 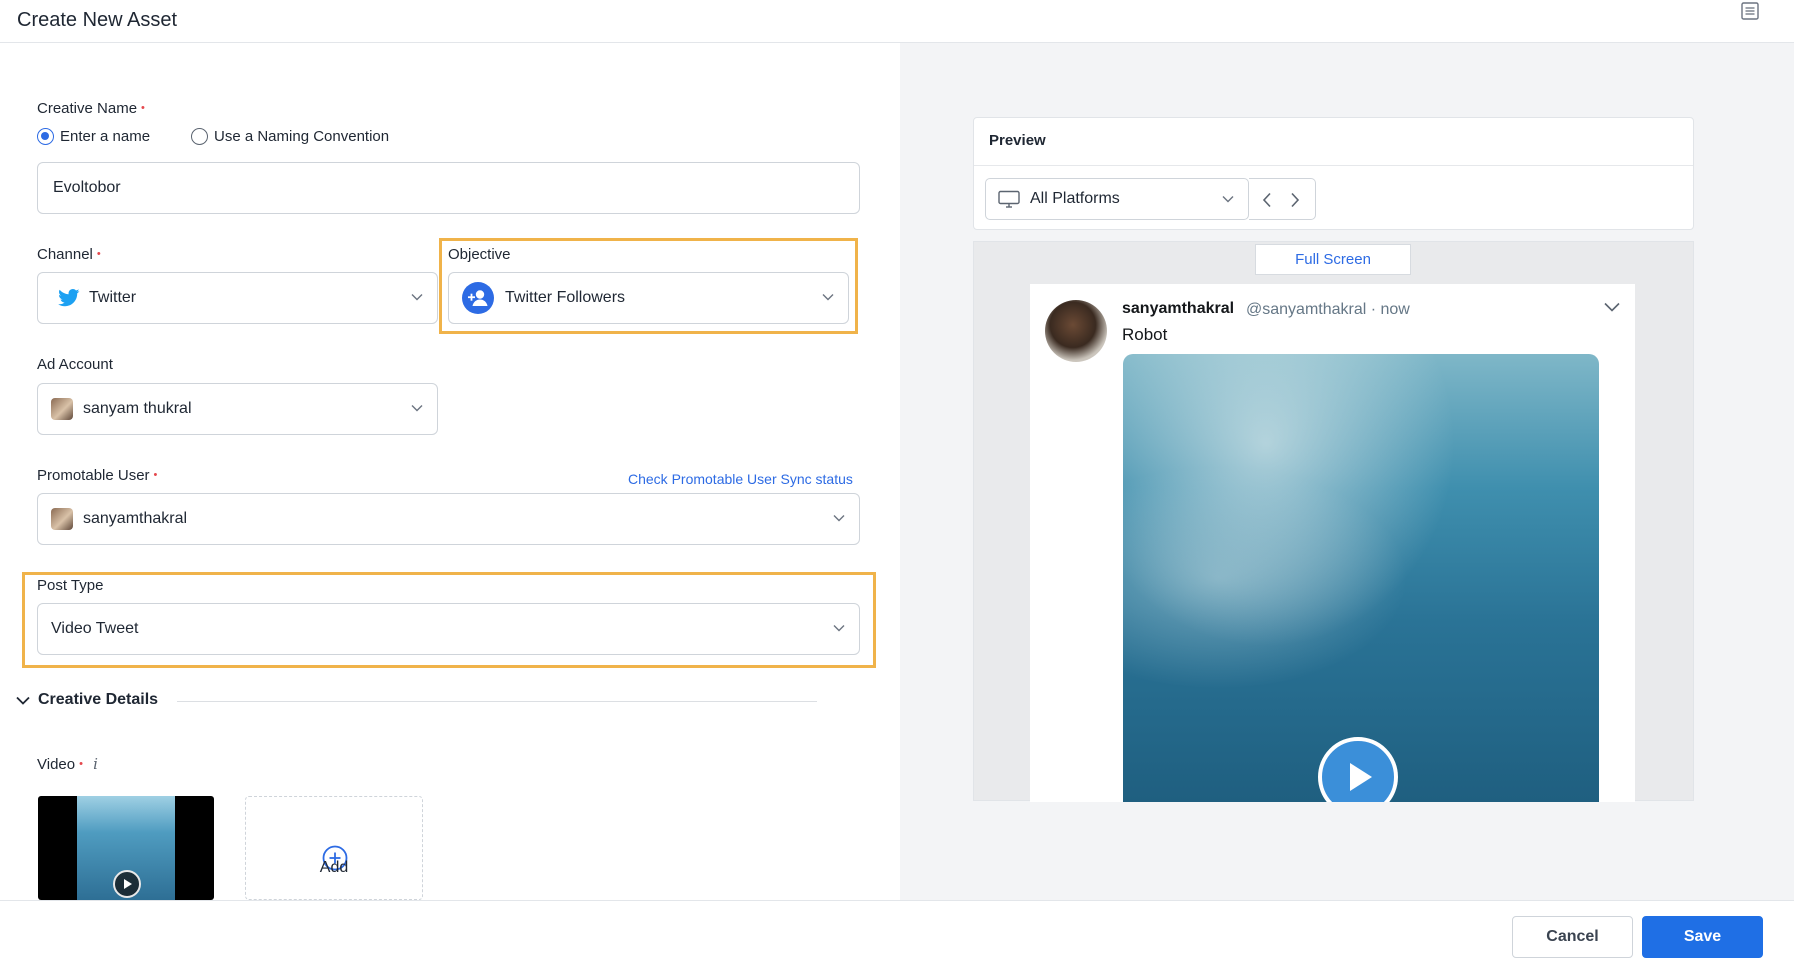 What do you see at coordinates (113, 297) in the screenshot?
I see `channel-value: Twitter` at bounding box center [113, 297].